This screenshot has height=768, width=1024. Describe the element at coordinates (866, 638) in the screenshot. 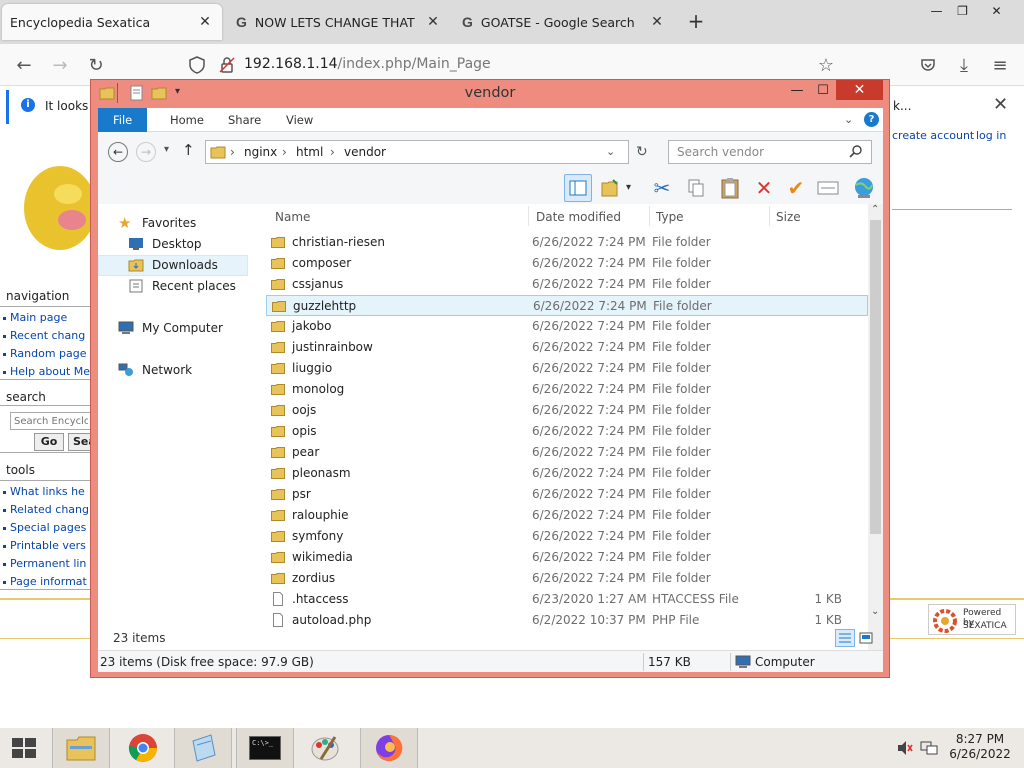

I see `large-icons-view-icon` at that location.